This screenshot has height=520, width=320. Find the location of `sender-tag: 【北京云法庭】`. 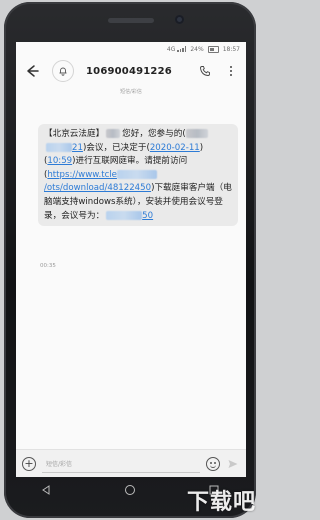

sender-tag: 【北京云法庭】 is located at coordinates (74, 134).